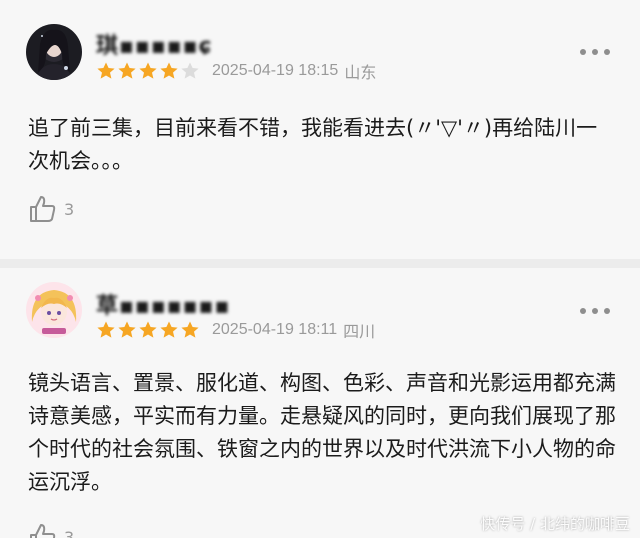  I want to click on review-timestamp: 2025-04-19 18:15, so click(275, 70).